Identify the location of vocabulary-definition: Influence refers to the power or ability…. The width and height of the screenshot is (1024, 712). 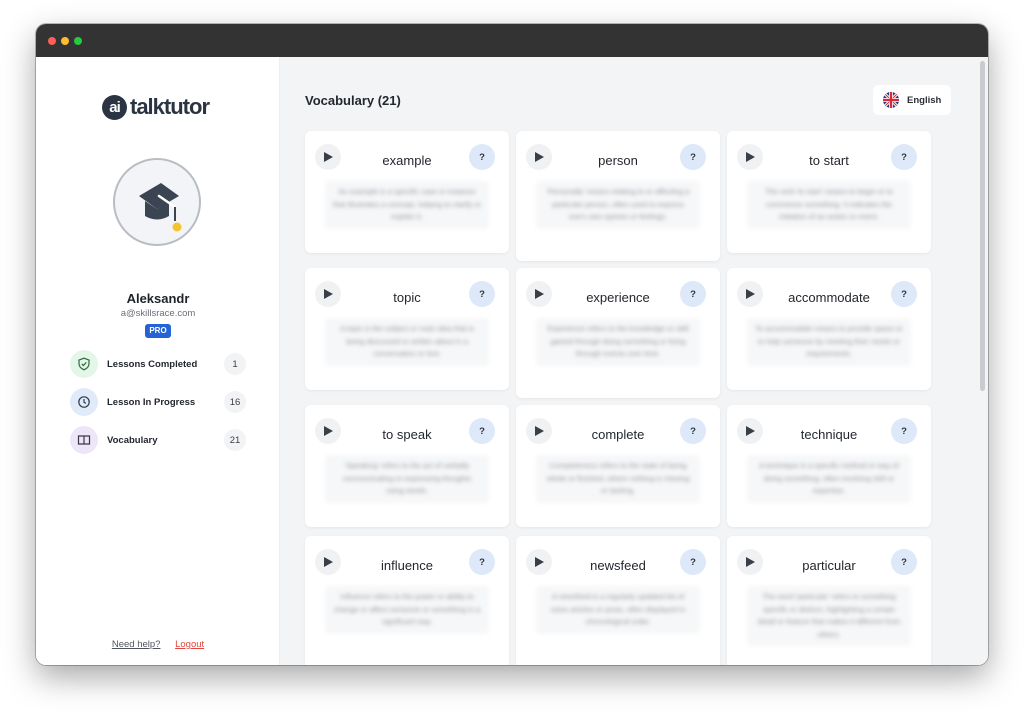
(407, 610).